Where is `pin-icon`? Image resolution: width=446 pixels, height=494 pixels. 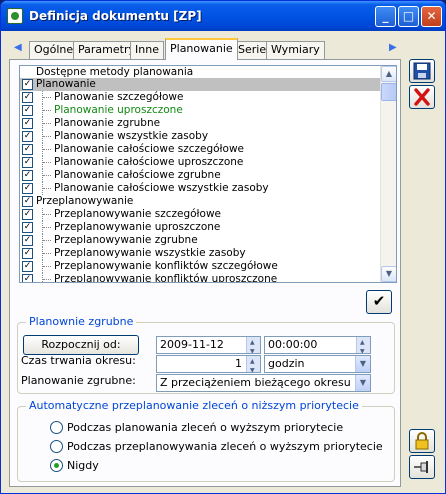
pin-icon is located at coordinates (421, 467).